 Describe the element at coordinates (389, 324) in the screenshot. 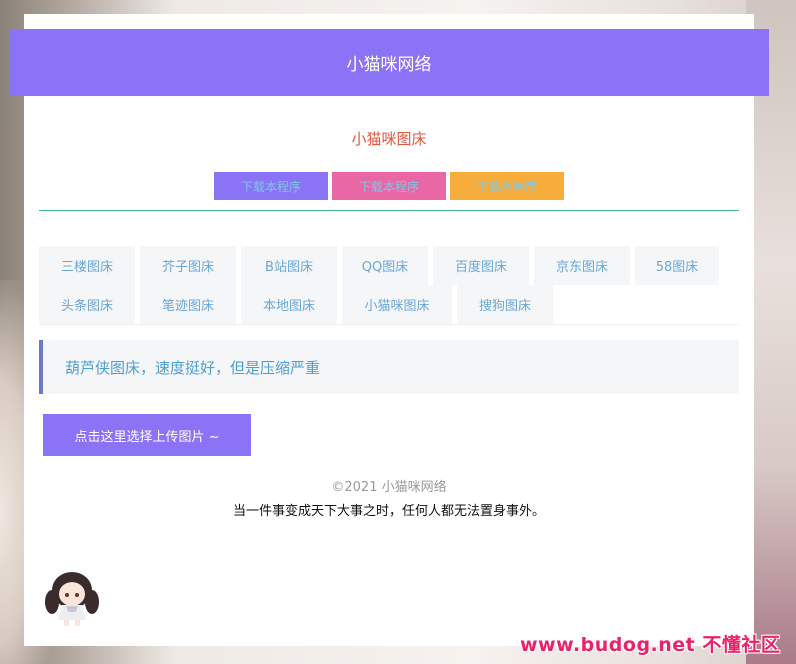

I see `tabs-underline` at that location.